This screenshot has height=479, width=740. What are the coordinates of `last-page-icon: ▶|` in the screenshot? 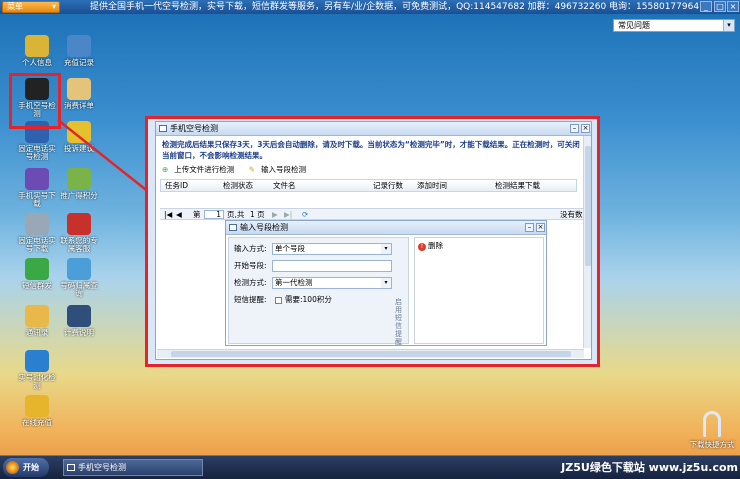 It's located at (288, 214).